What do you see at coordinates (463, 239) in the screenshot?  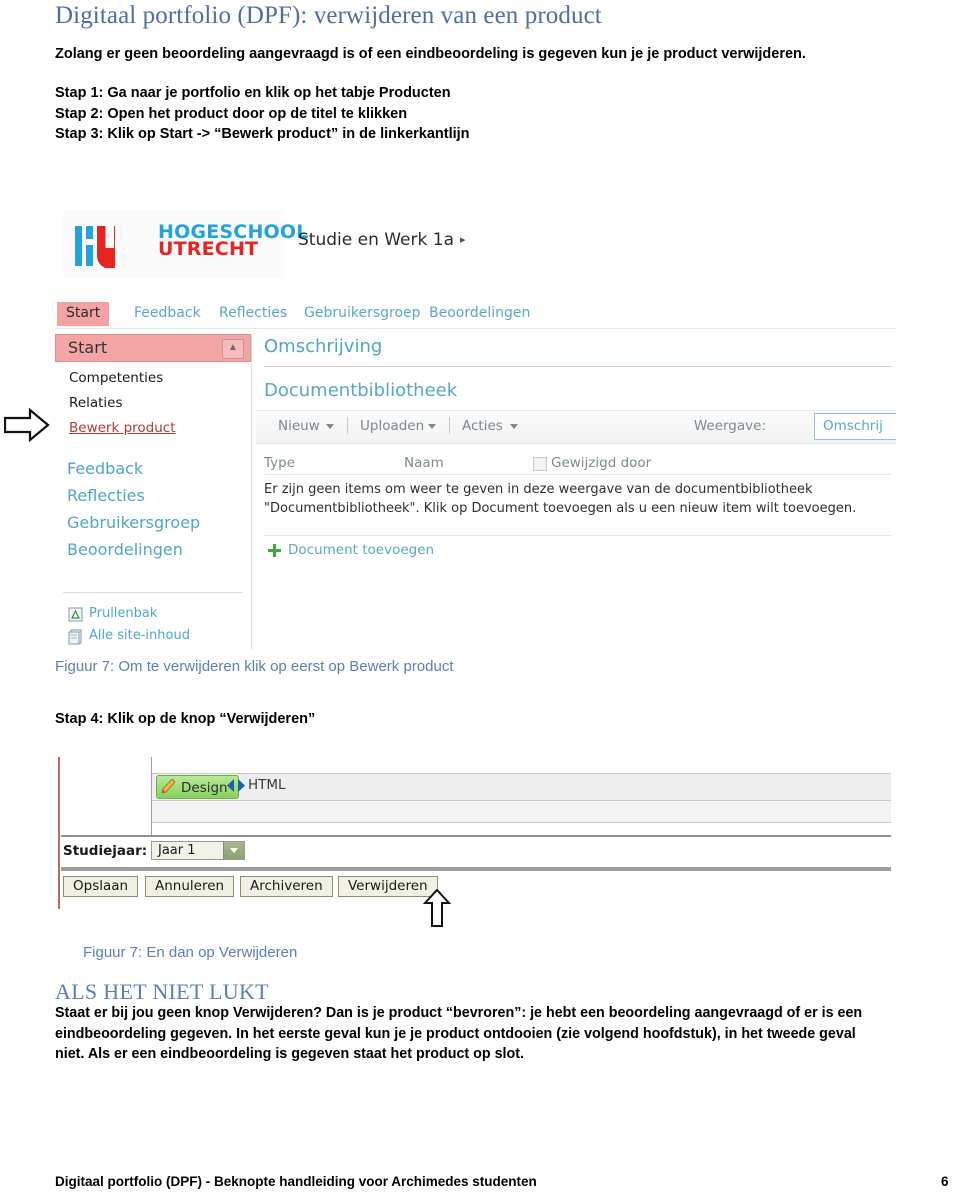 I see `breadcrumb-caret-icon: ▸` at bounding box center [463, 239].